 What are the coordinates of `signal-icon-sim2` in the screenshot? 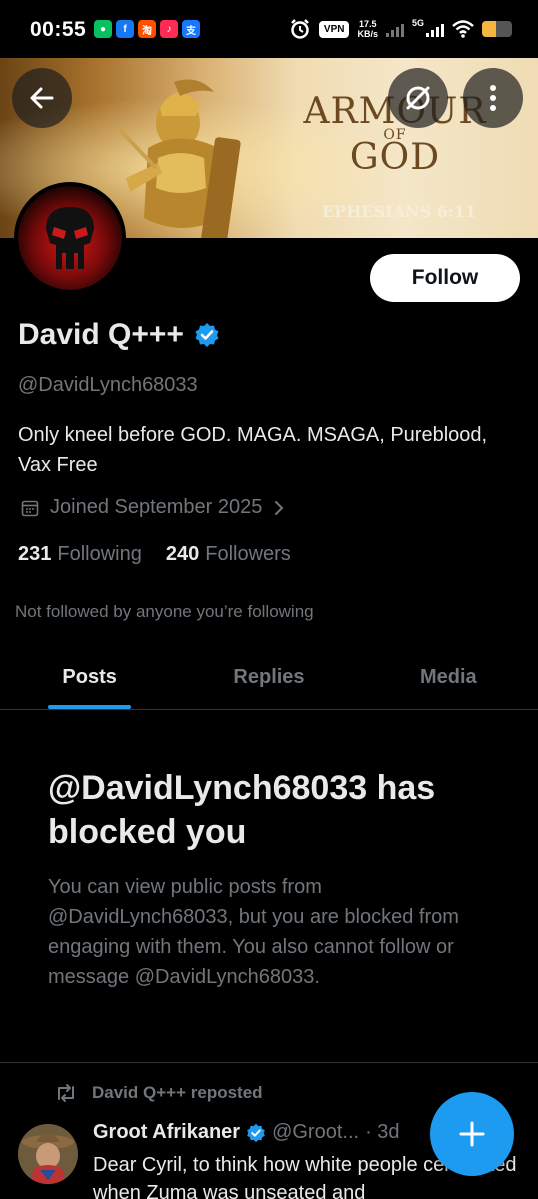 It's located at (394, 29).